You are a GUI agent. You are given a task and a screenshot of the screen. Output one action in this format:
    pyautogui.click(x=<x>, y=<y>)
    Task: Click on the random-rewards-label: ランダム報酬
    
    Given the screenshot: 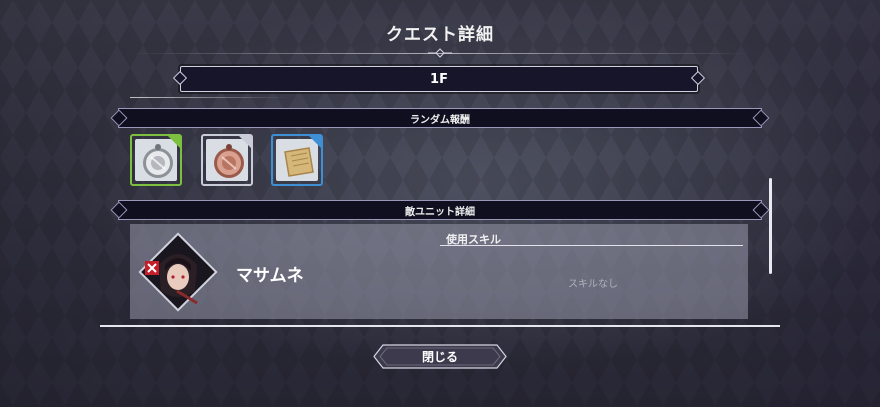 What is the action you would take?
    pyautogui.click(x=440, y=120)
    